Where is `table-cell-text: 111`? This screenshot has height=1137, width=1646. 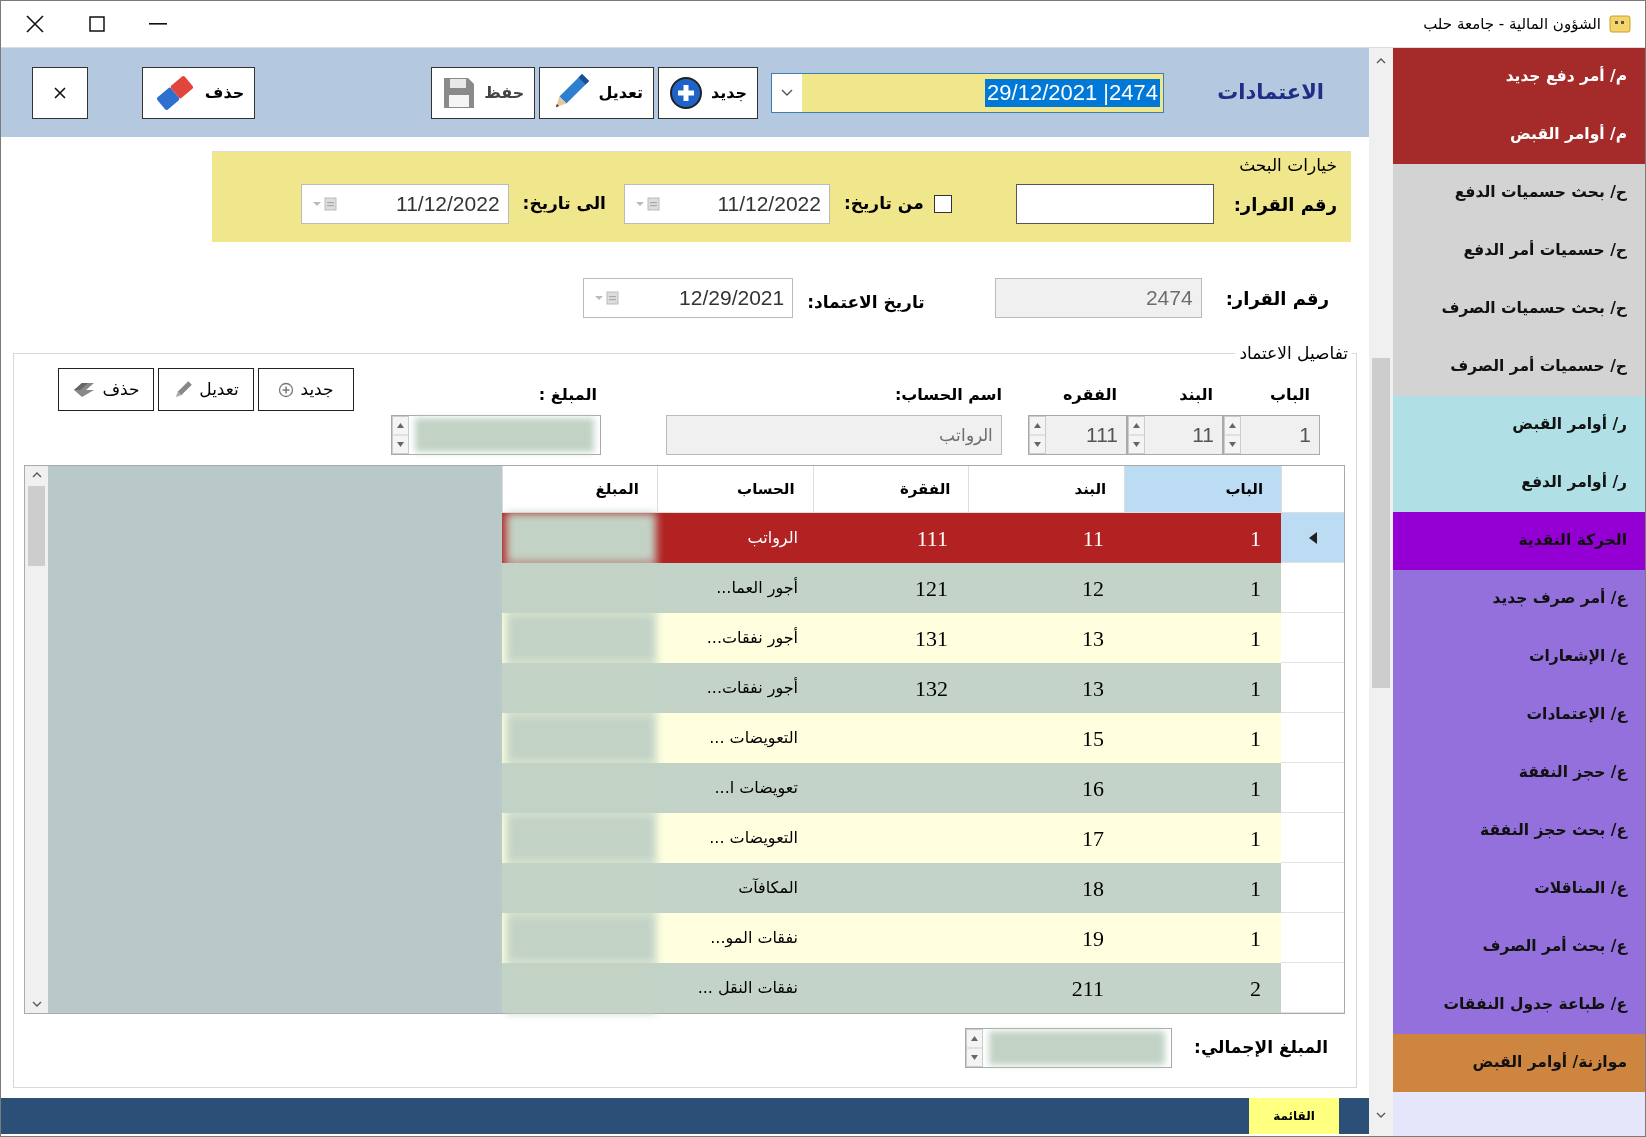 table-cell-text: 111 is located at coordinates (932, 538).